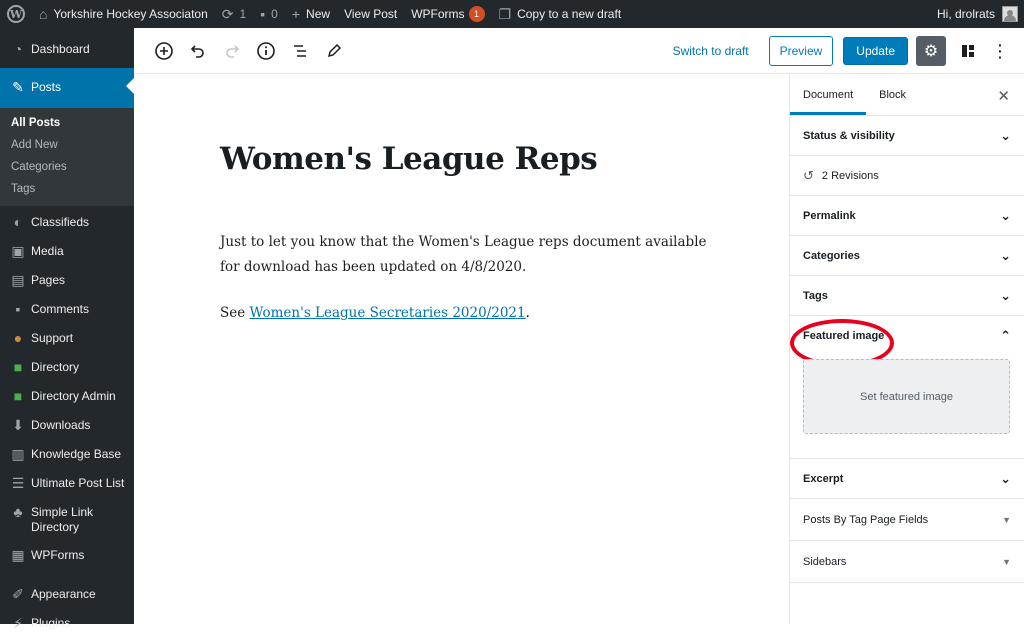 This screenshot has width=1024, height=638. I want to click on menu-item-pages: ▤ Pages, so click(67, 280).